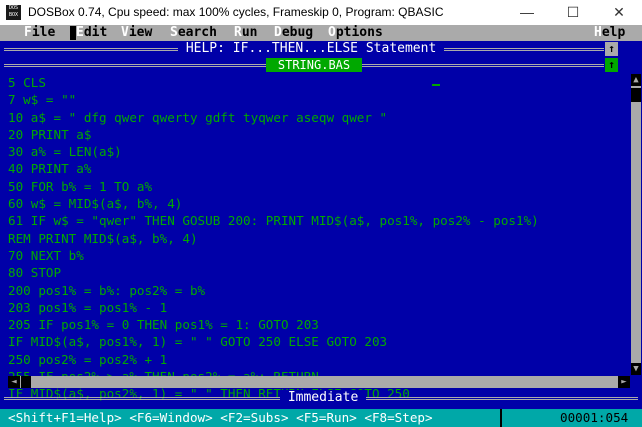  I want to click on immediate-window-title: Immediate, so click(323, 398).